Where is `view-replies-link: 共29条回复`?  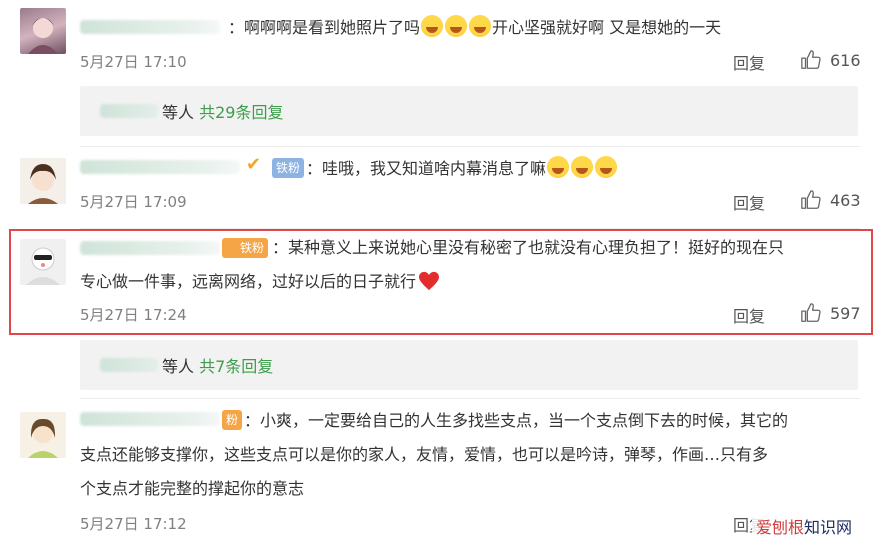 view-replies-link: 共29条回复 is located at coordinates (241, 112).